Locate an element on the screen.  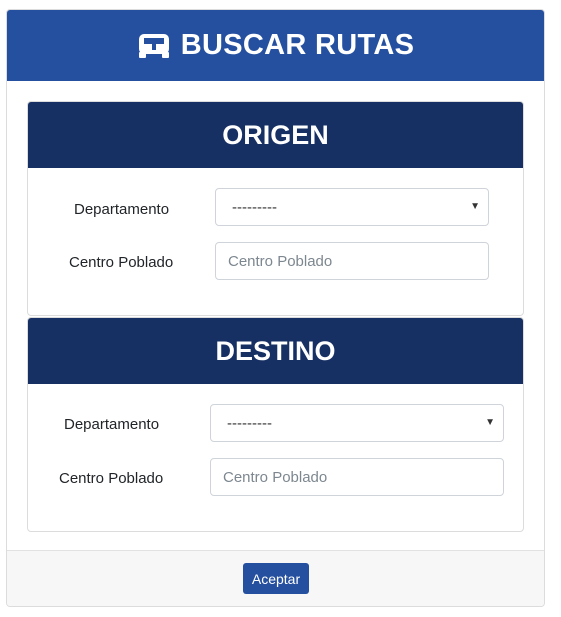
destination-departamento-select: --------- ▼ is located at coordinates (357, 423).